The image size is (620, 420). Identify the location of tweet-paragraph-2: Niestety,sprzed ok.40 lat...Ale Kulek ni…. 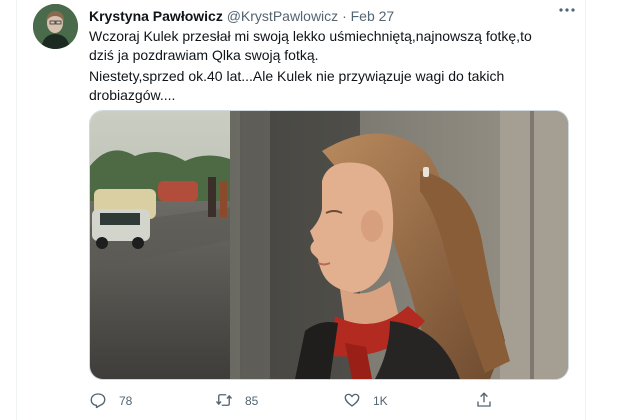
(297, 85).